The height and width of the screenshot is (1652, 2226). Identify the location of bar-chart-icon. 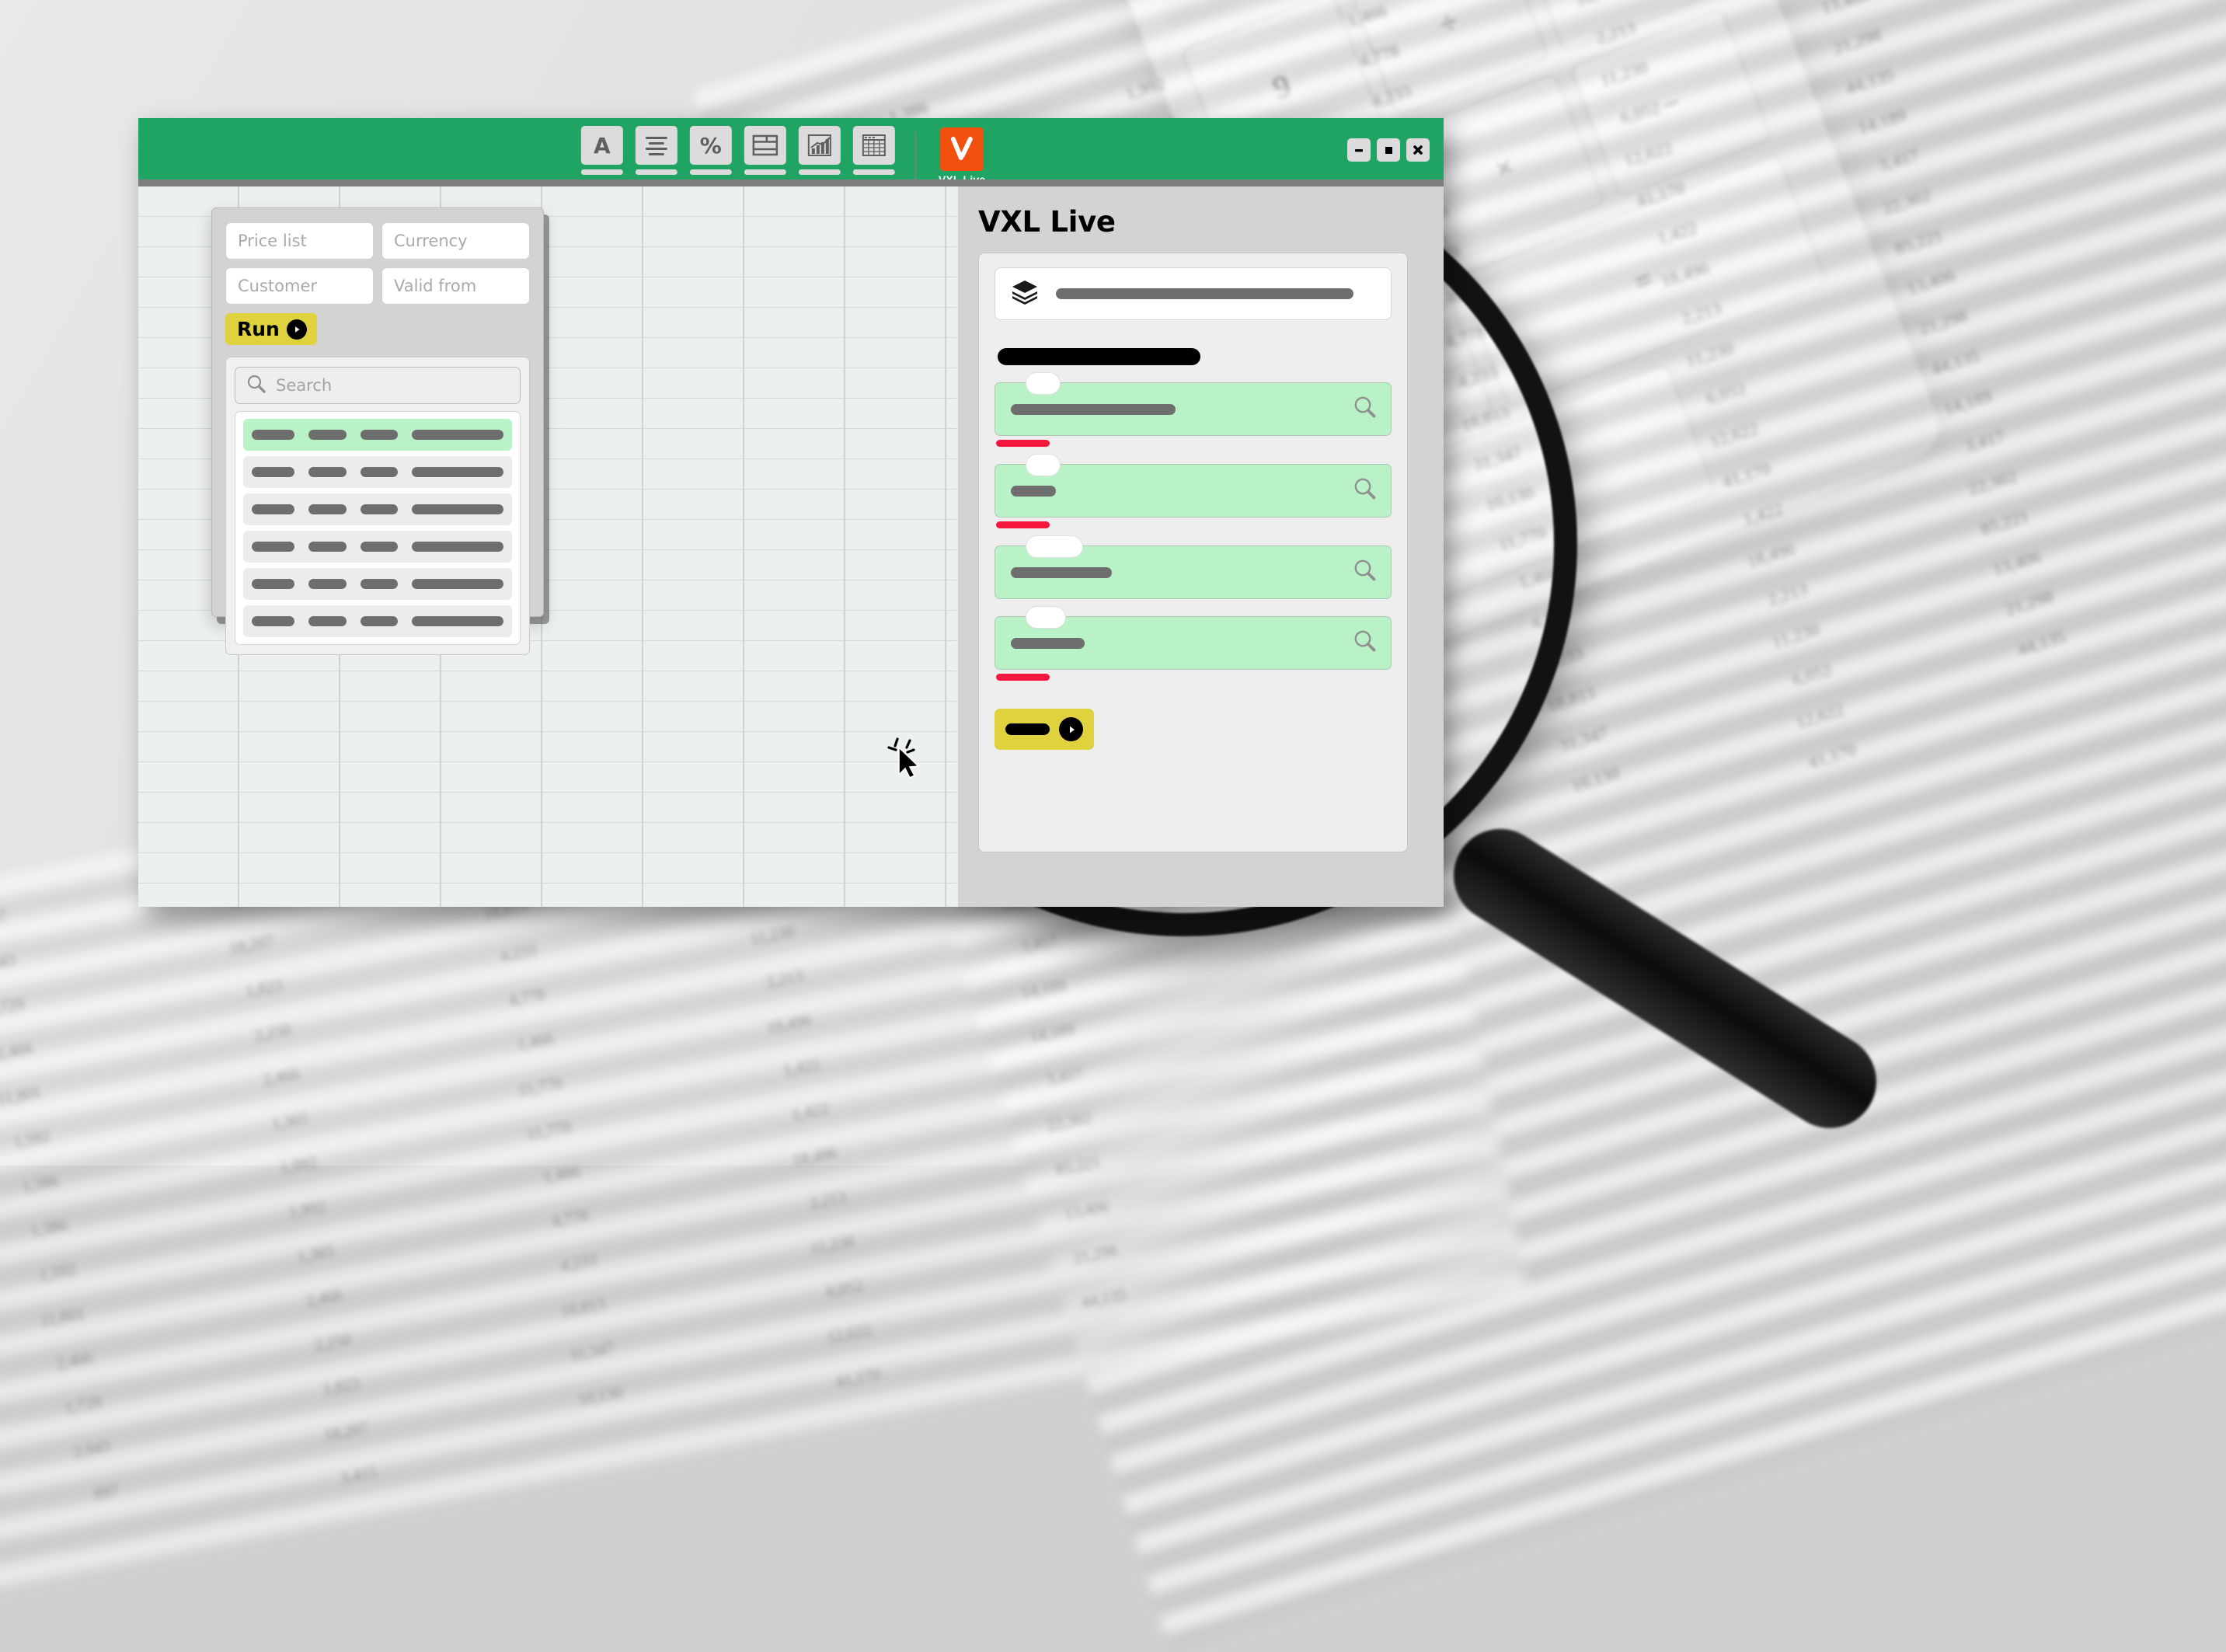
(820, 145).